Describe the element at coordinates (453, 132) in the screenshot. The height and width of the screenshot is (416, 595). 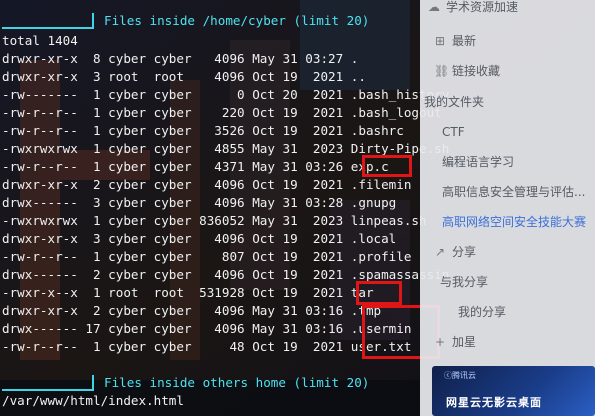
I see `sidebar-item-ctf: CTF` at that location.